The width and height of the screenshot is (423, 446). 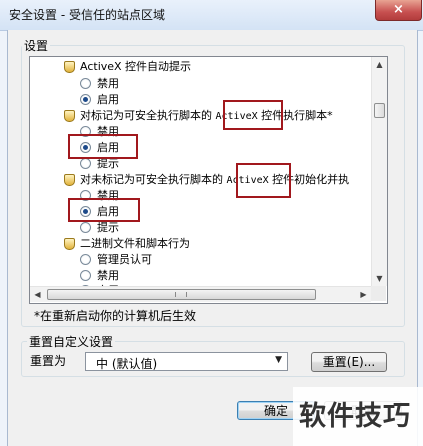 I want to click on option-label: 提示, so click(x=108, y=227).